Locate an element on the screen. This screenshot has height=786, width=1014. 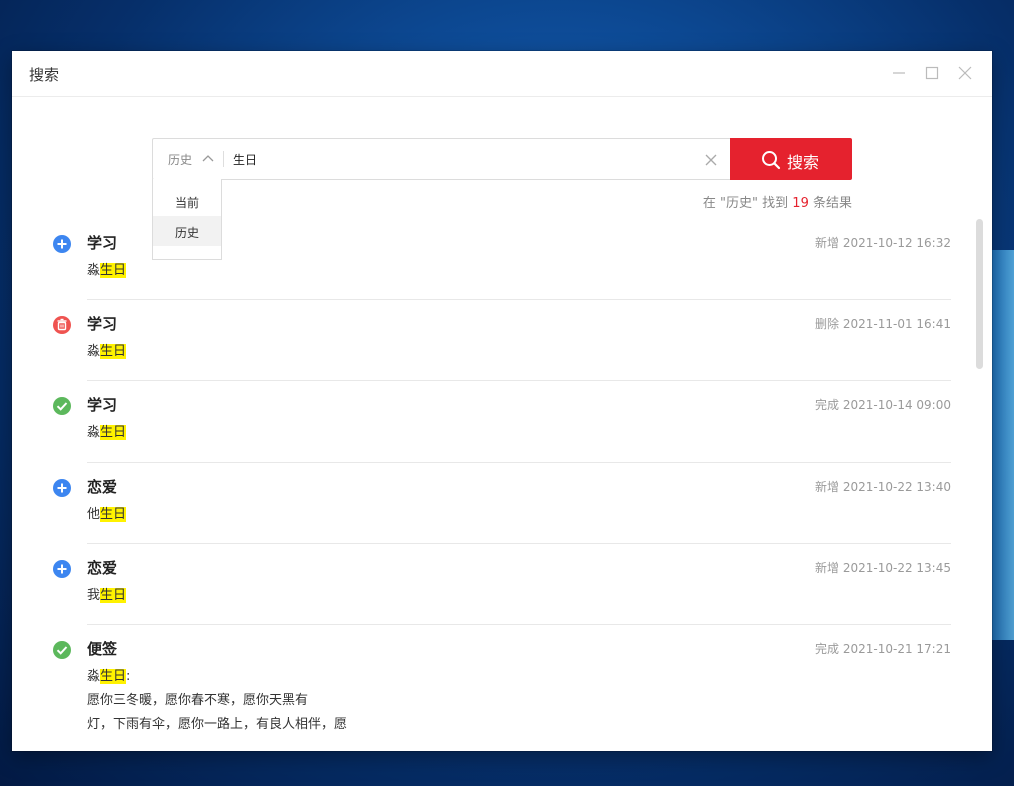
result-time: 2021-10-22 13:45 is located at coordinates (896, 568).